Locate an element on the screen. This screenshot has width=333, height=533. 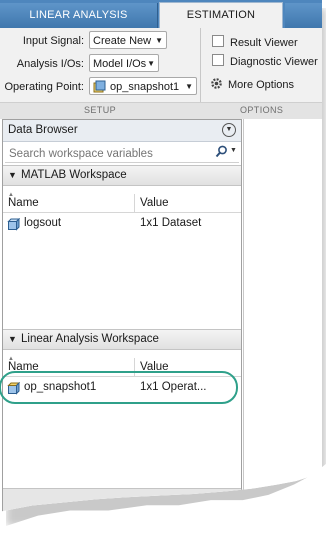
tab-linear-analysis: LINEAR ANALYSIS is located at coordinates (79, 15).